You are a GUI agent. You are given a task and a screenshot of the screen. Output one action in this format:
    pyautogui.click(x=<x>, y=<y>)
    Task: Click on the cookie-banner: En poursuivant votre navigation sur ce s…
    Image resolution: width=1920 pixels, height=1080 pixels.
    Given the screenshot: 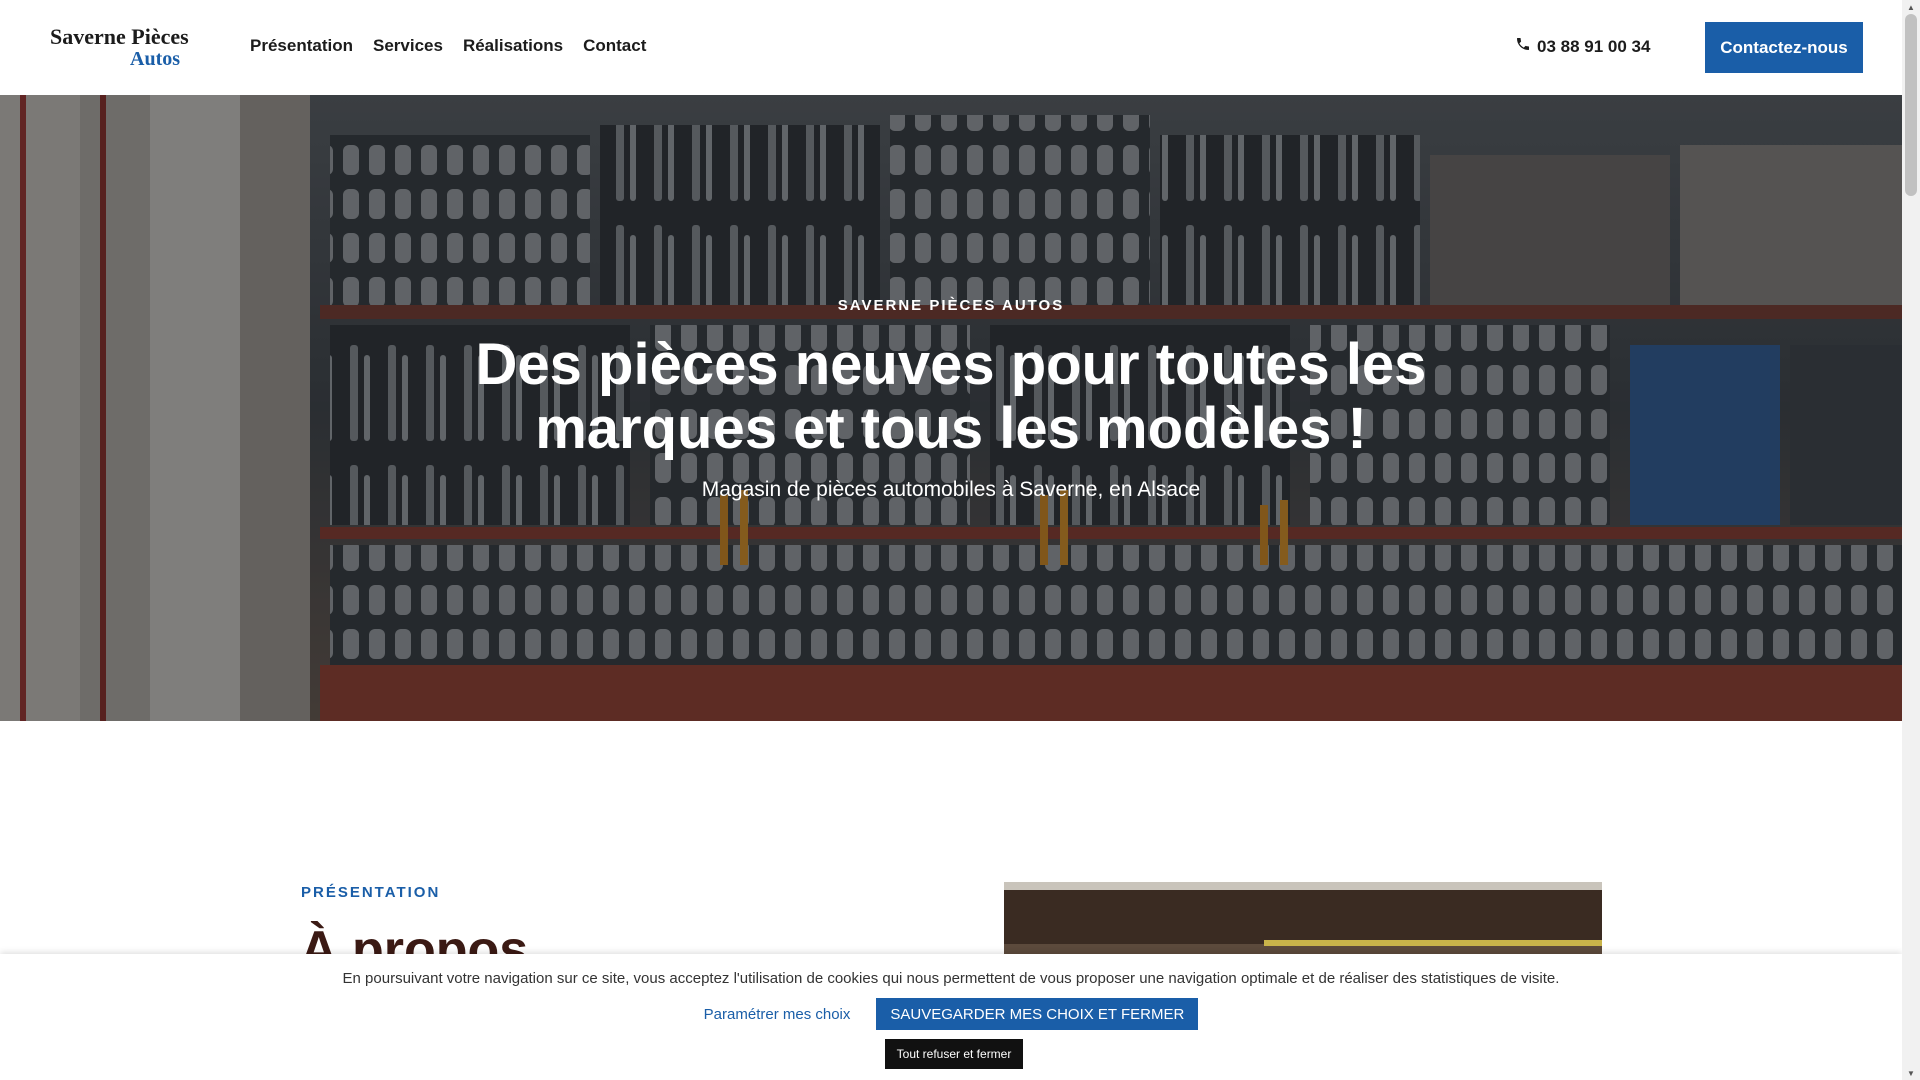 What is the action you would take?
    pyautogui.click(x=951, y=1017)
    